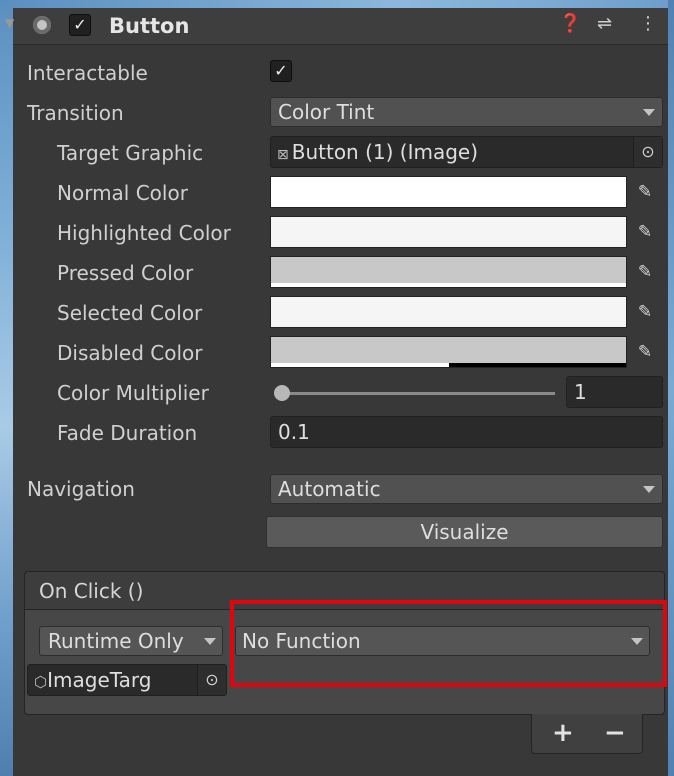 Image resolution: width=674 pixels, height=776 pixels. What do you see at coordinates (337, 4) in the screenshot?
I see `background-edge-top` at bounding box center [337, 4].